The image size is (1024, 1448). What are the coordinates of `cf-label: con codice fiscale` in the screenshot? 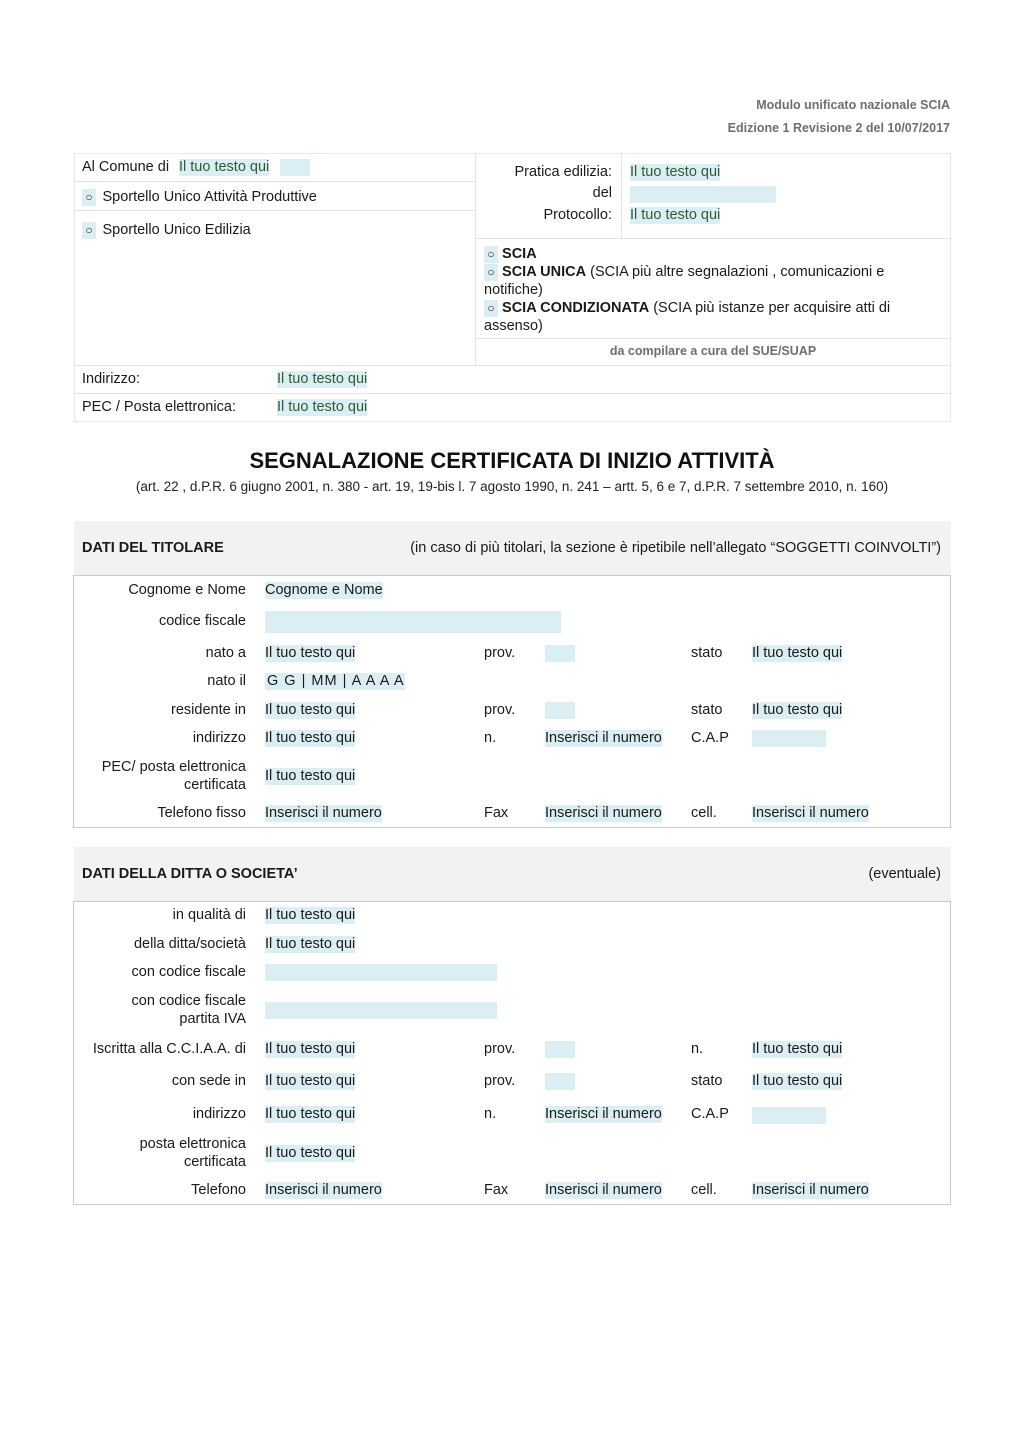 It's located at (188, 972).